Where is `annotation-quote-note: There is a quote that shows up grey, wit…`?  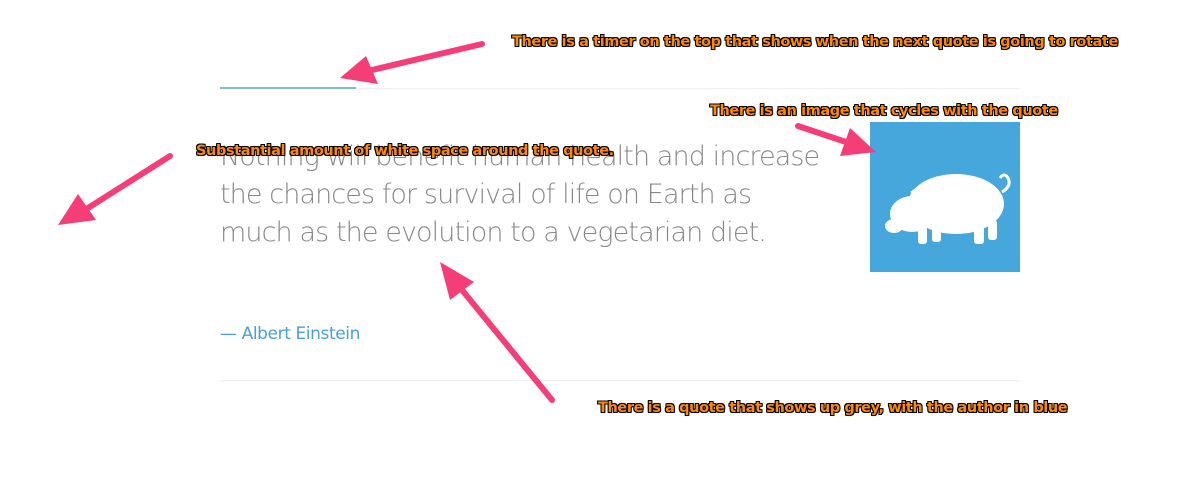 annotation-quote-note: There is a quote that shows up grey, wit… is located at coordinates (833, 408).